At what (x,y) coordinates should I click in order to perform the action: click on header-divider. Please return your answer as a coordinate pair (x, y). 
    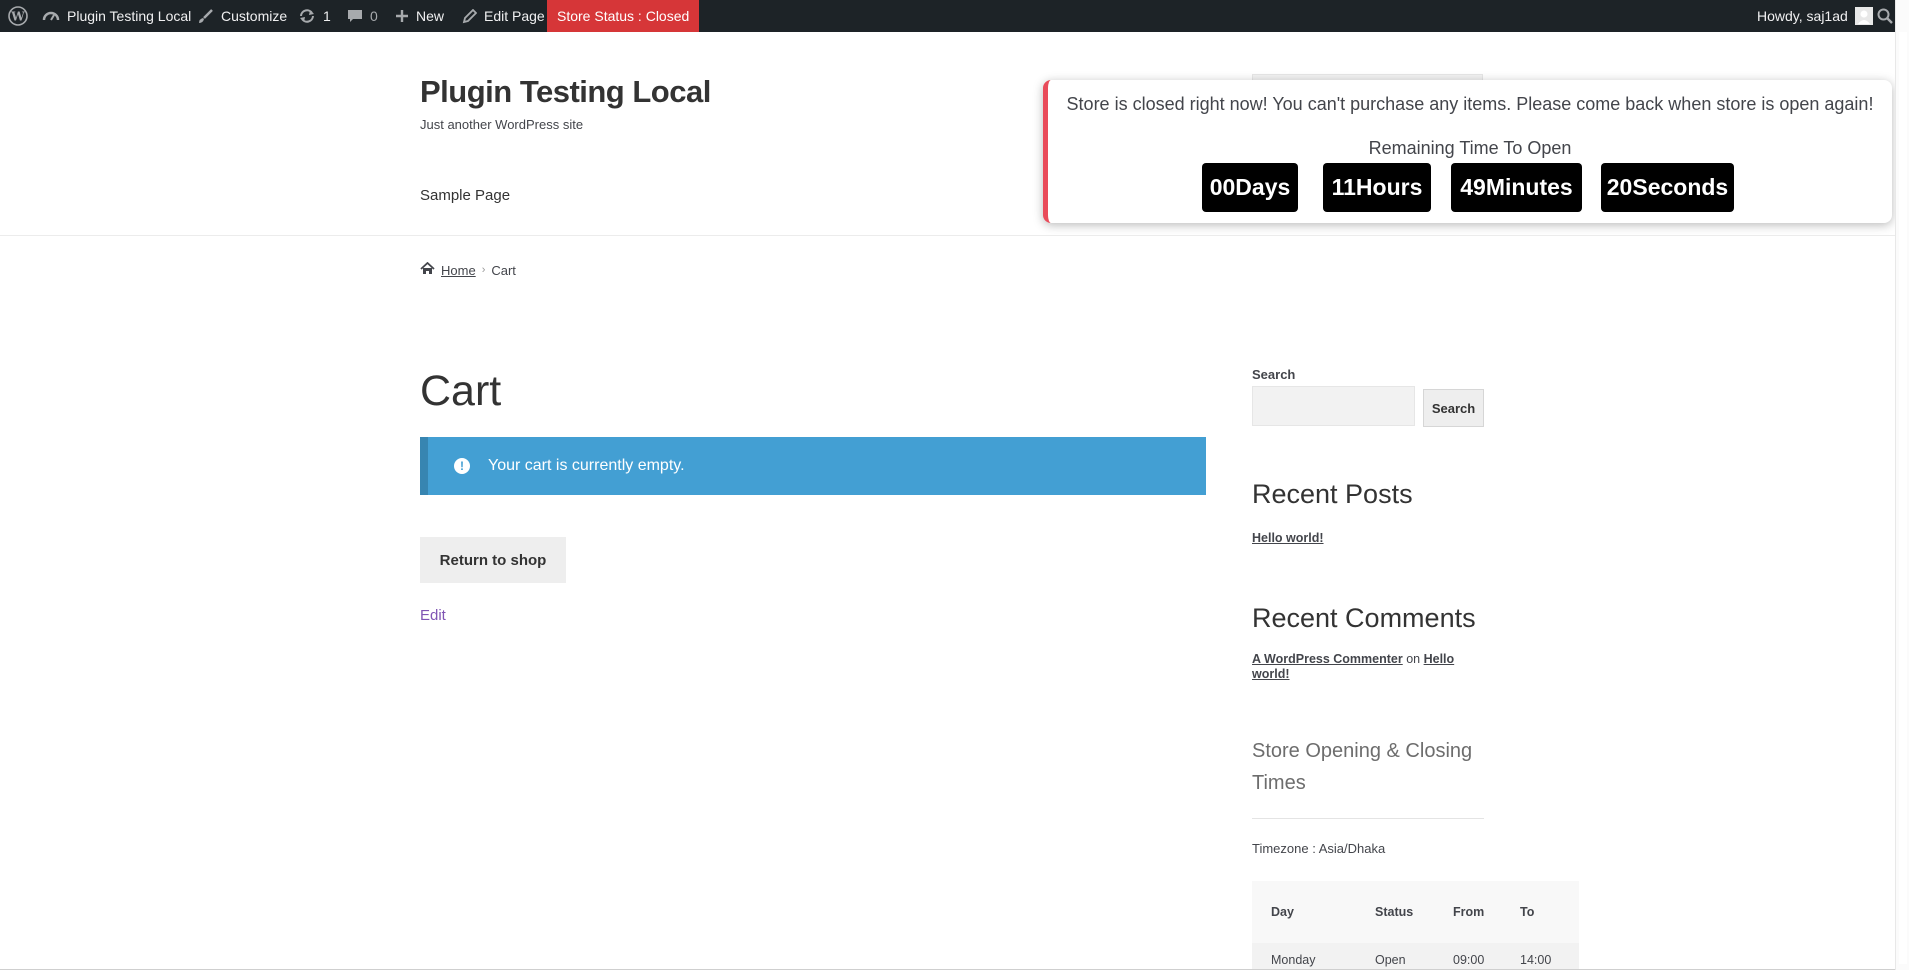
    Looking at the image, I should click on (947, 235).